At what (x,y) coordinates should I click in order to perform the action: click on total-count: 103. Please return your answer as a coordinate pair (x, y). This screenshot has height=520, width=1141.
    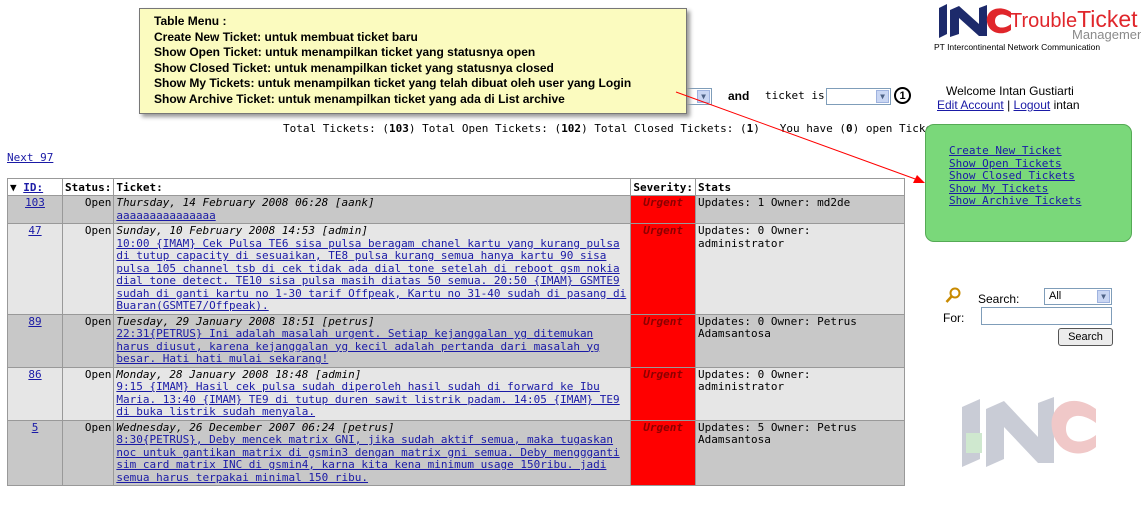
    Looking at the image, I should click on (398, 128).